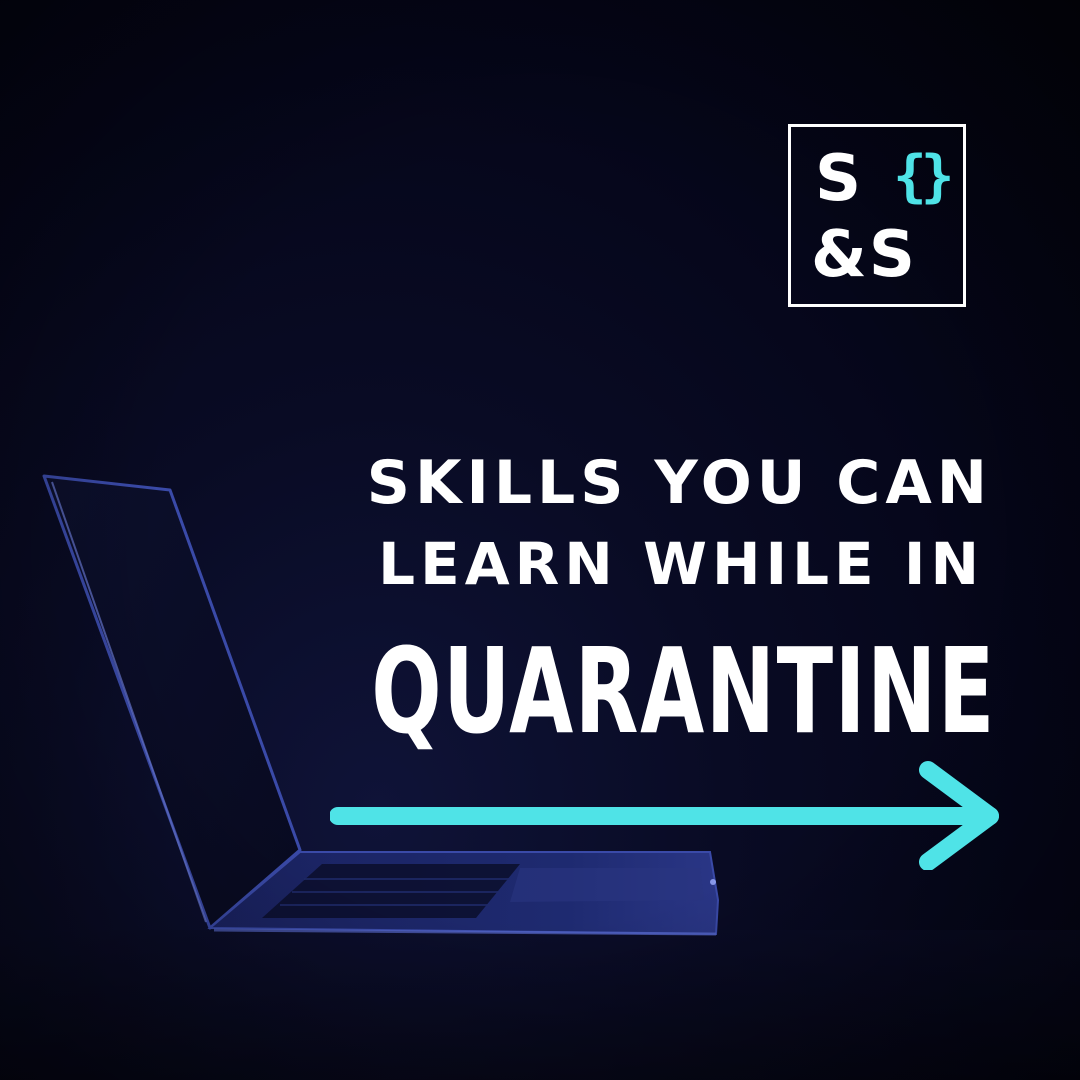 The height and width of the screenshot is (1080, 1080). Describe the element at coordinates (923, 176) in the screenshot. I see `logo-braces-icon: {}` at that location.